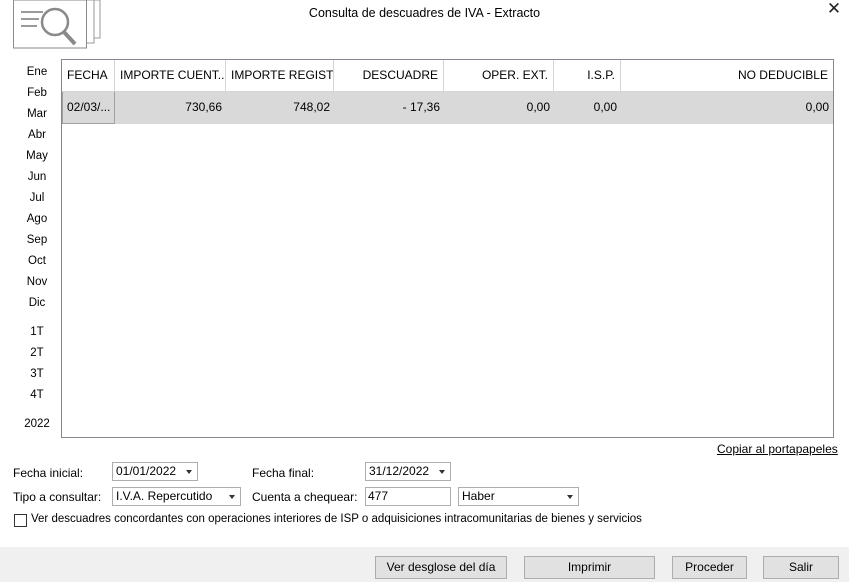 The image size is (849, 582). I want to click on fecha-final-value: 31/12/2022, so click(399, 471).